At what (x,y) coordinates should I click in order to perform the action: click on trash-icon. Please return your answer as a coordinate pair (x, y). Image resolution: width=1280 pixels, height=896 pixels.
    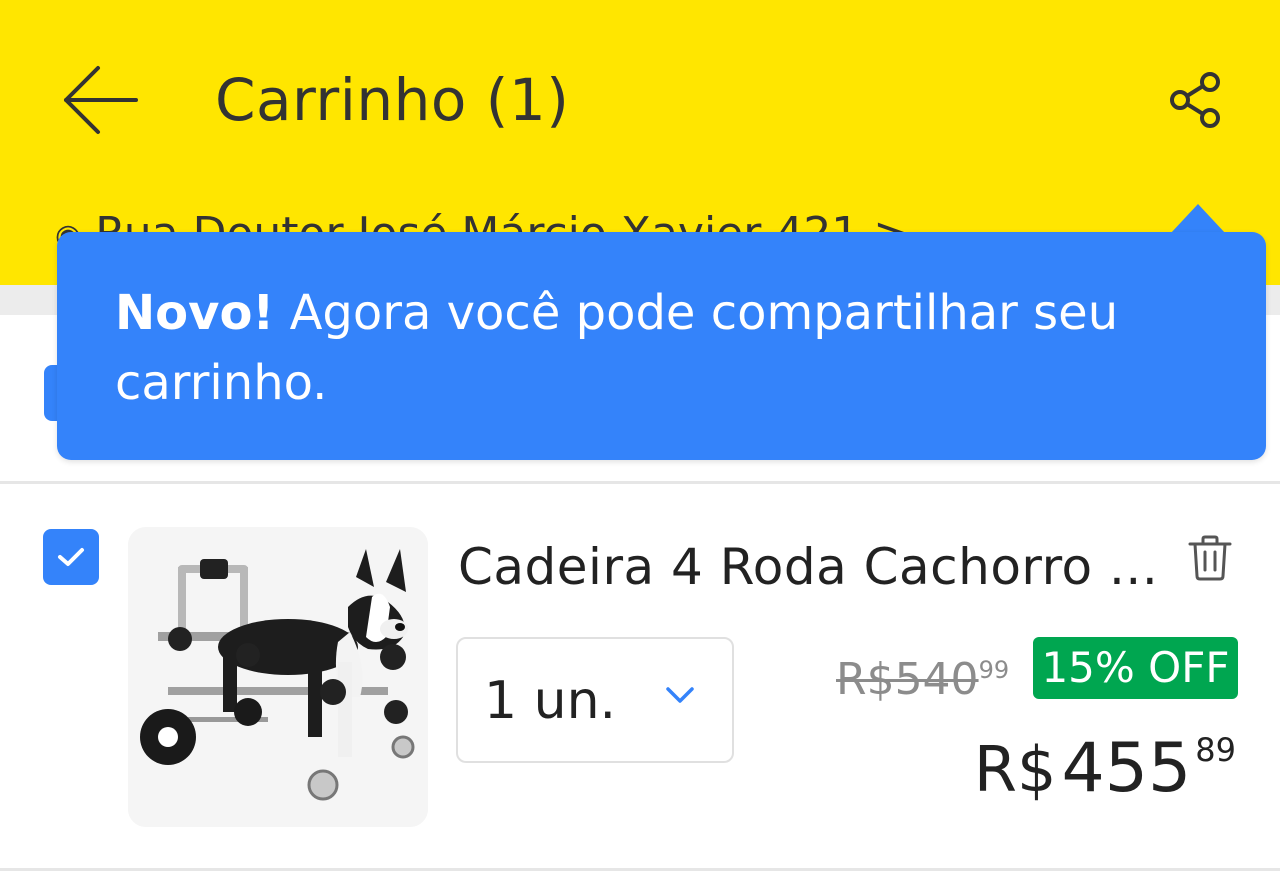
    Looking at the image, I should click on (1210, 558).